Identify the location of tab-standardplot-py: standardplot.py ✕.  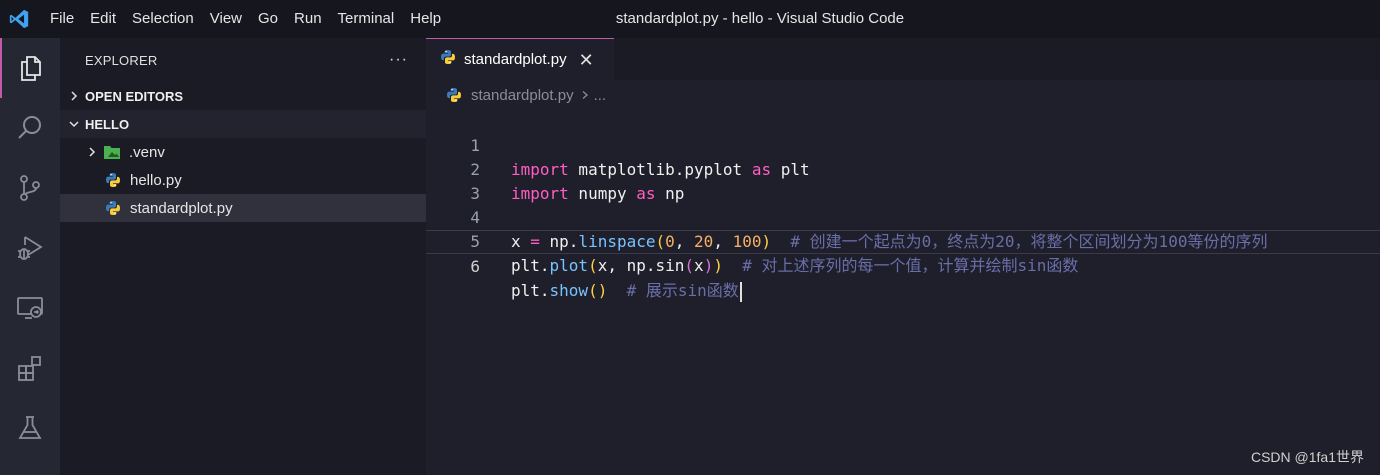
(520, 59).